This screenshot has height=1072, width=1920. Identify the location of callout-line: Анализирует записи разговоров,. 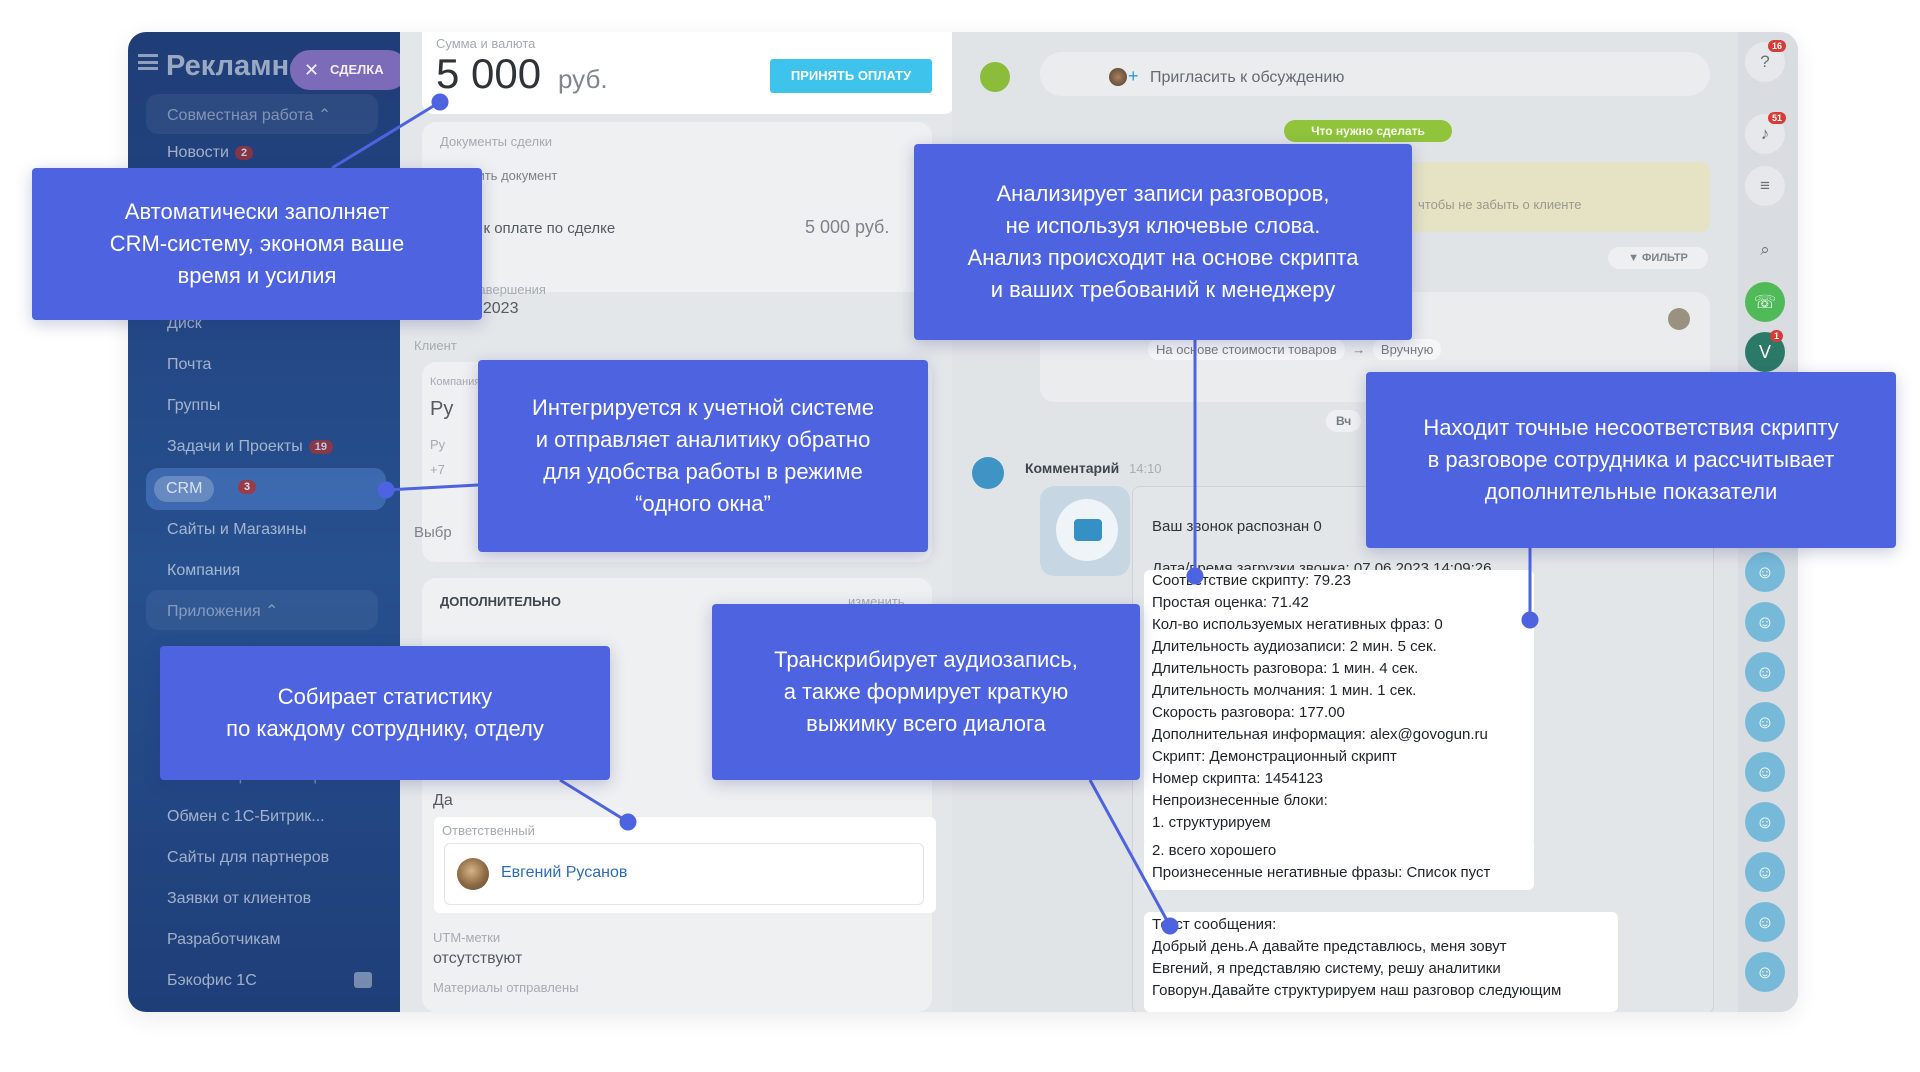
(1163, 193).